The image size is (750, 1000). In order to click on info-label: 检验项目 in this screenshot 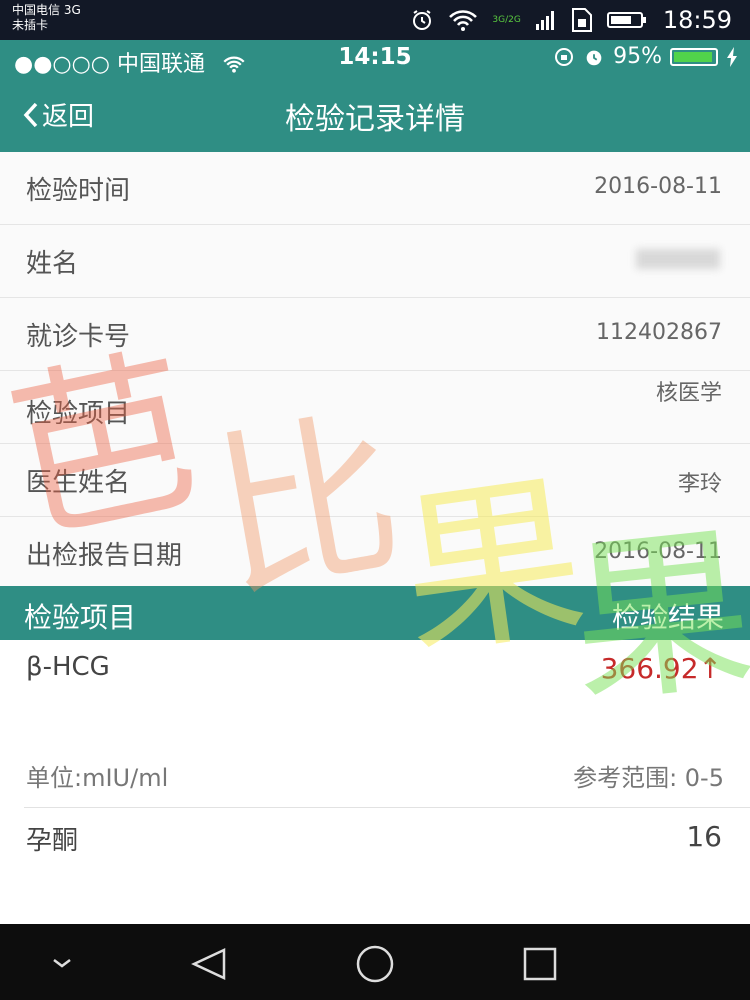, I will do `click(78, 414)`.